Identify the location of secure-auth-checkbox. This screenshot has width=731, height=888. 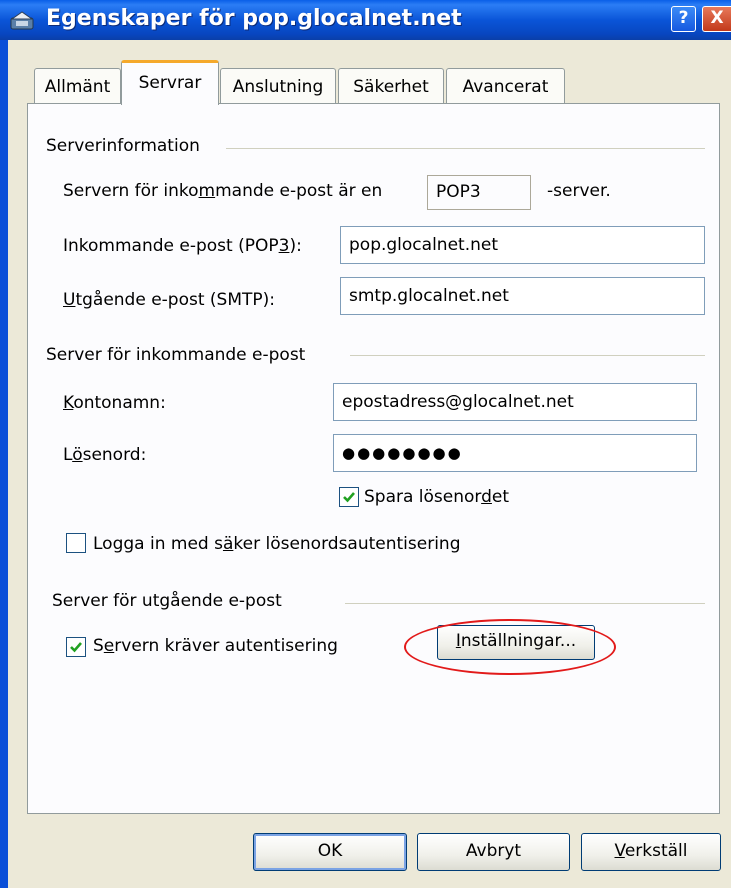
(76, 543).